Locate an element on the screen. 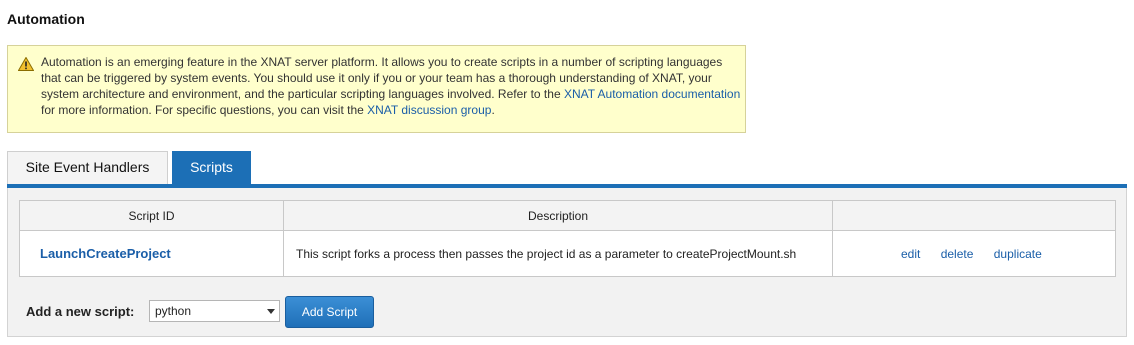 This screenshot has height=345, width=1134. header-actions is located at coordinates (974, 215).